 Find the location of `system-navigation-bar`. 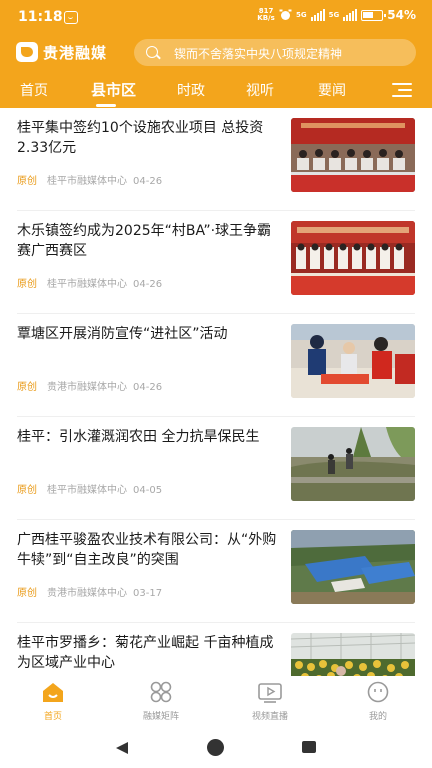

system-navigation-bar is located at coordinates (216, 750).